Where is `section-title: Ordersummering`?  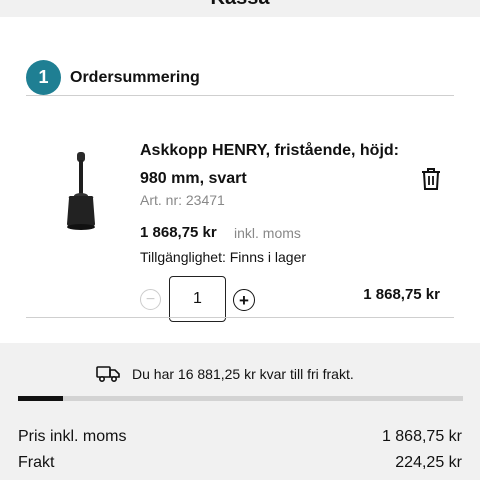 section-title: Ordersummering is located at coordinates (135, 77).